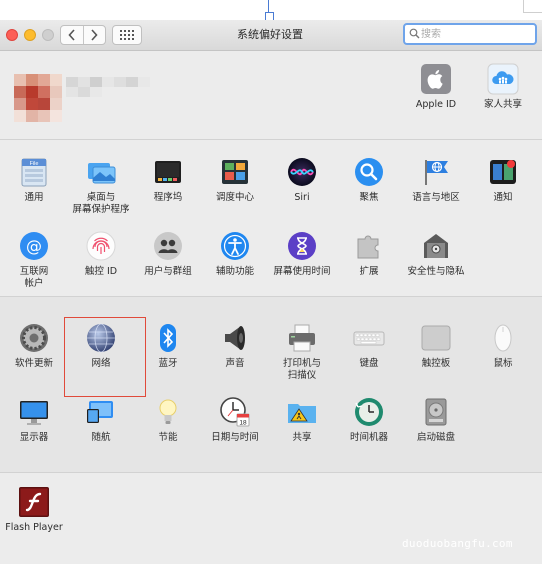 This screenshot has width=542, height=564. What do you see at coordinates (302, 197) in the screenshot?
I see `pane-label: Siri` at bounding box center [302, 197].